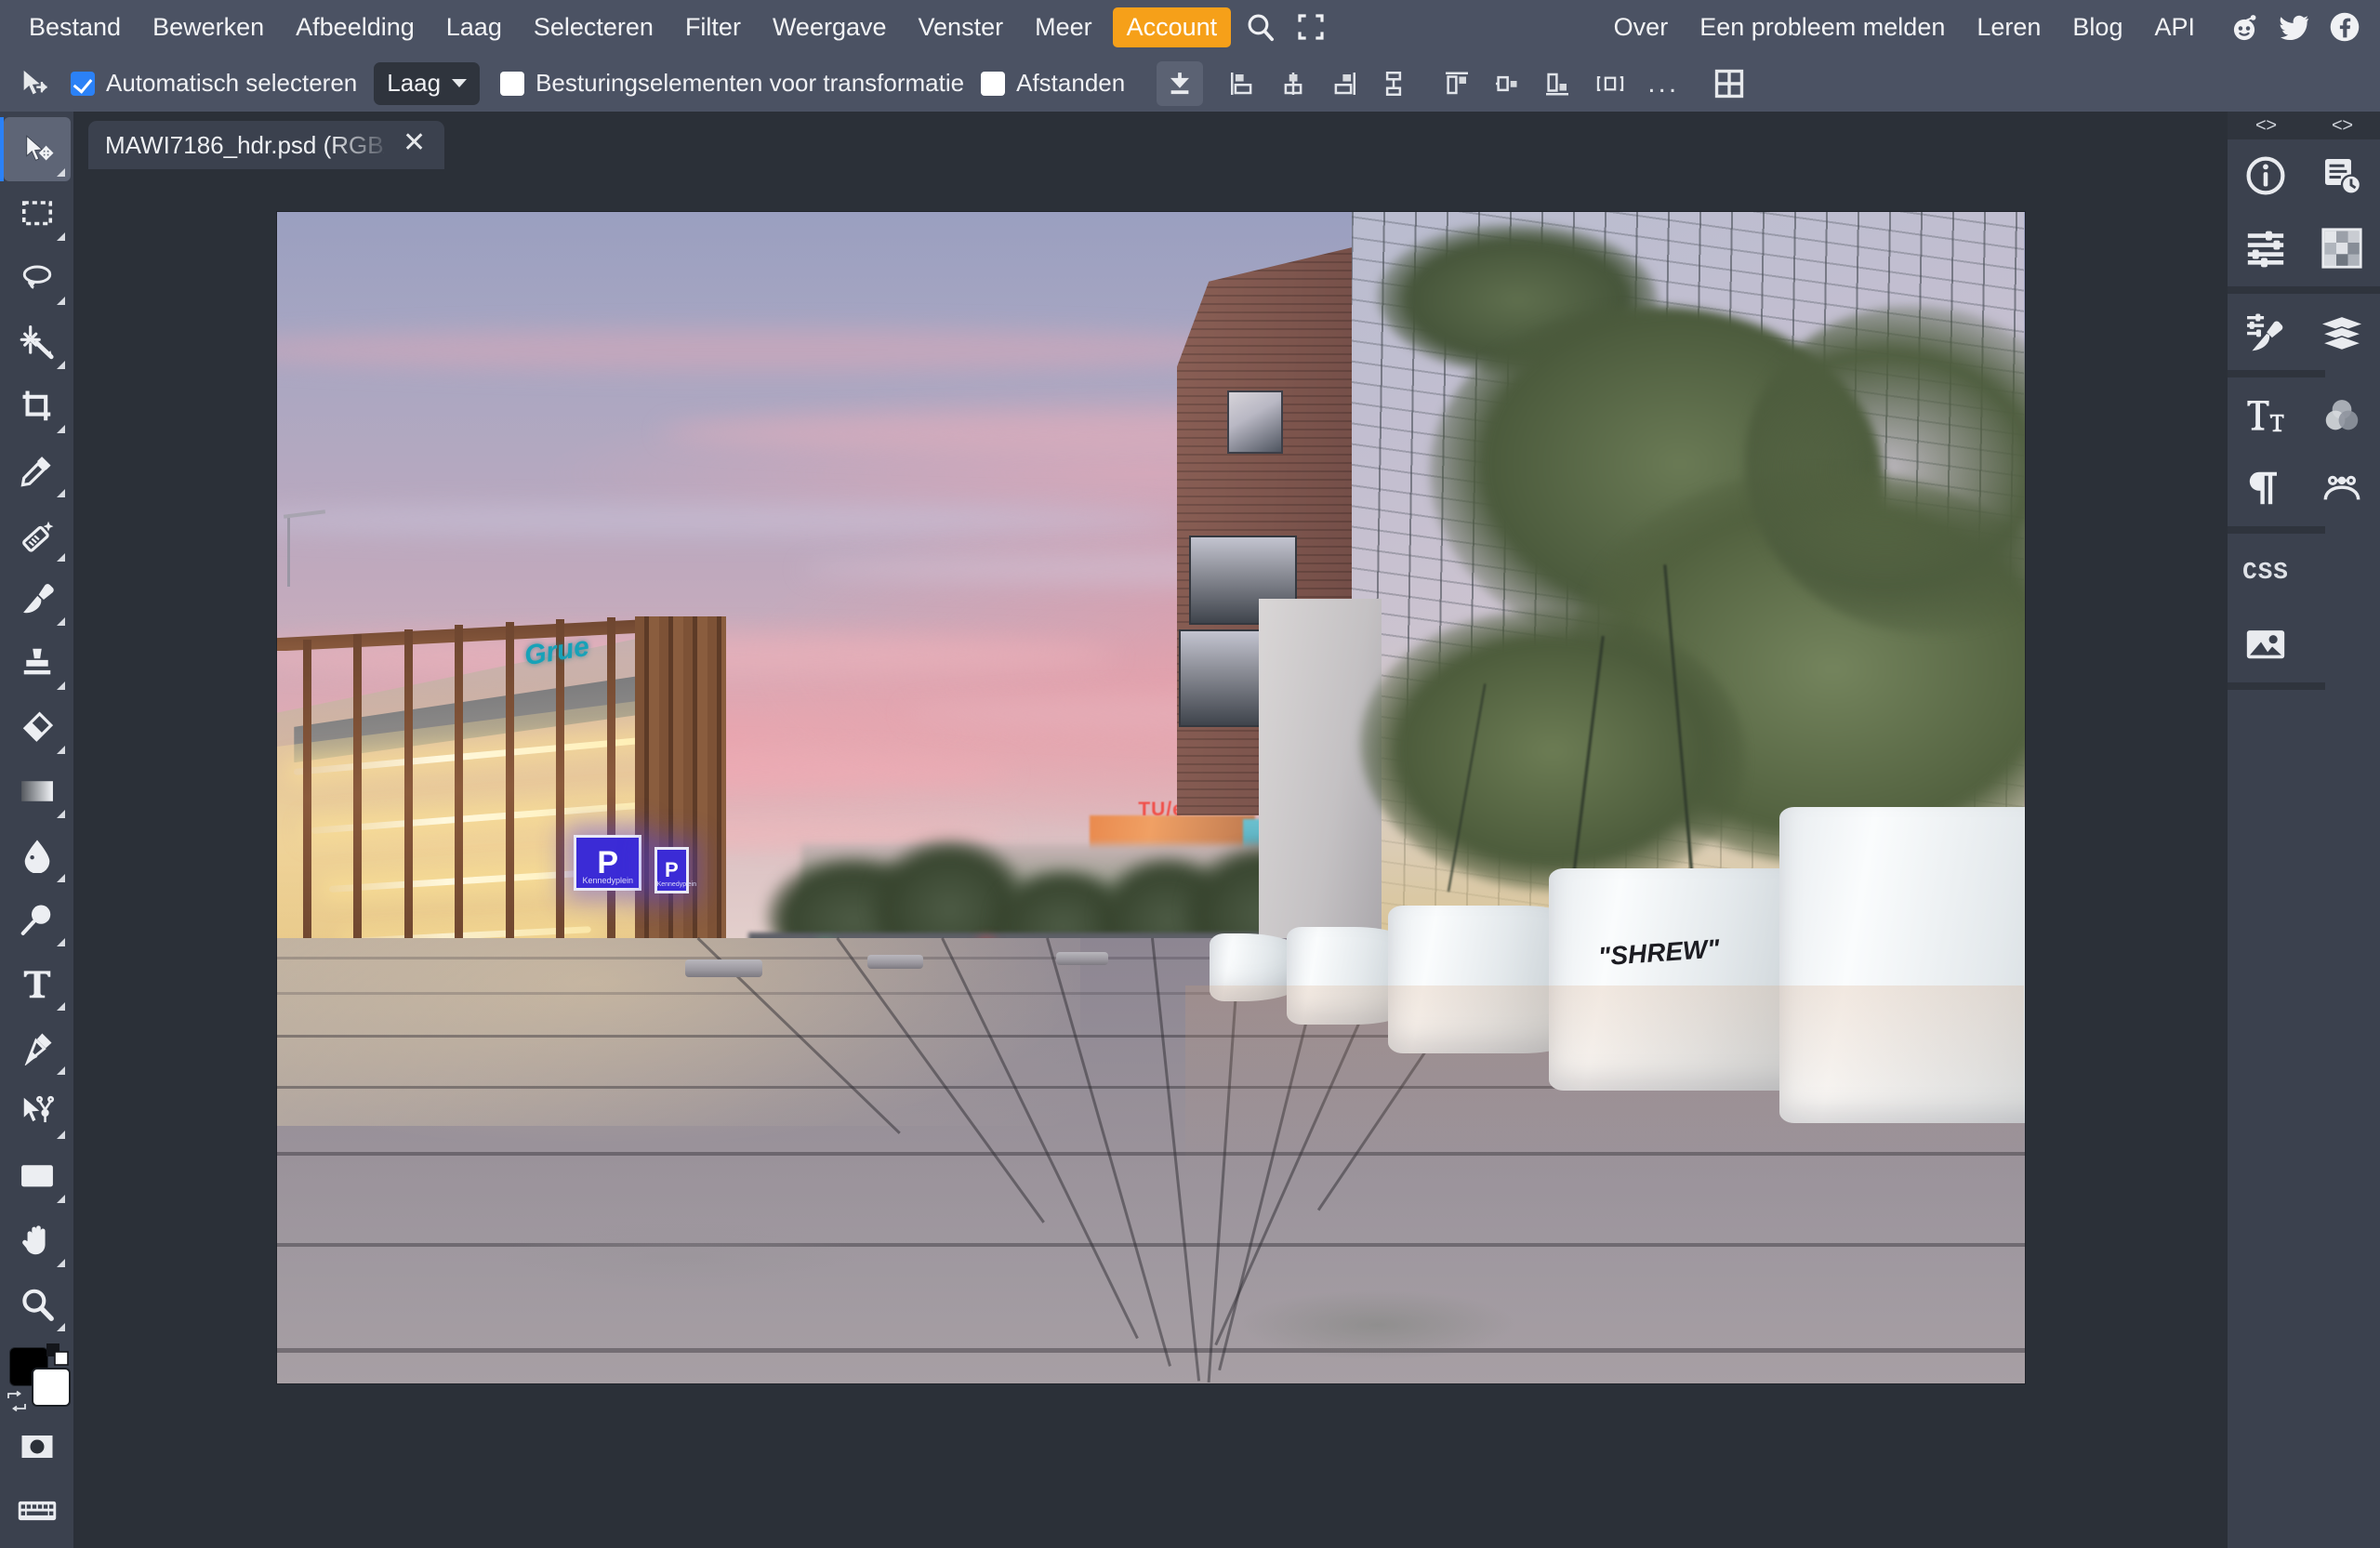 This screenshot has height=1548, width=2380. What do you see at coordinates (414, 145) in the screenshot?
I see `close-icon: ✕` at bounding box center [414, 145].